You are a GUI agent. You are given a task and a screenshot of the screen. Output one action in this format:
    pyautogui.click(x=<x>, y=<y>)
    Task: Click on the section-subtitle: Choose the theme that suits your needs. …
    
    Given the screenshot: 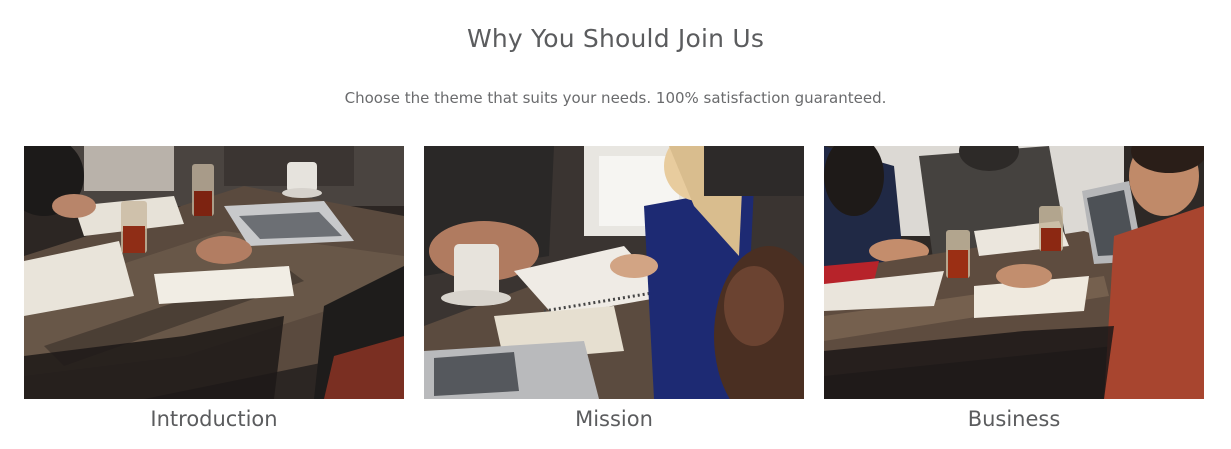 What is the action you would take?
    pyautogui.click(x=615, y=98)
    